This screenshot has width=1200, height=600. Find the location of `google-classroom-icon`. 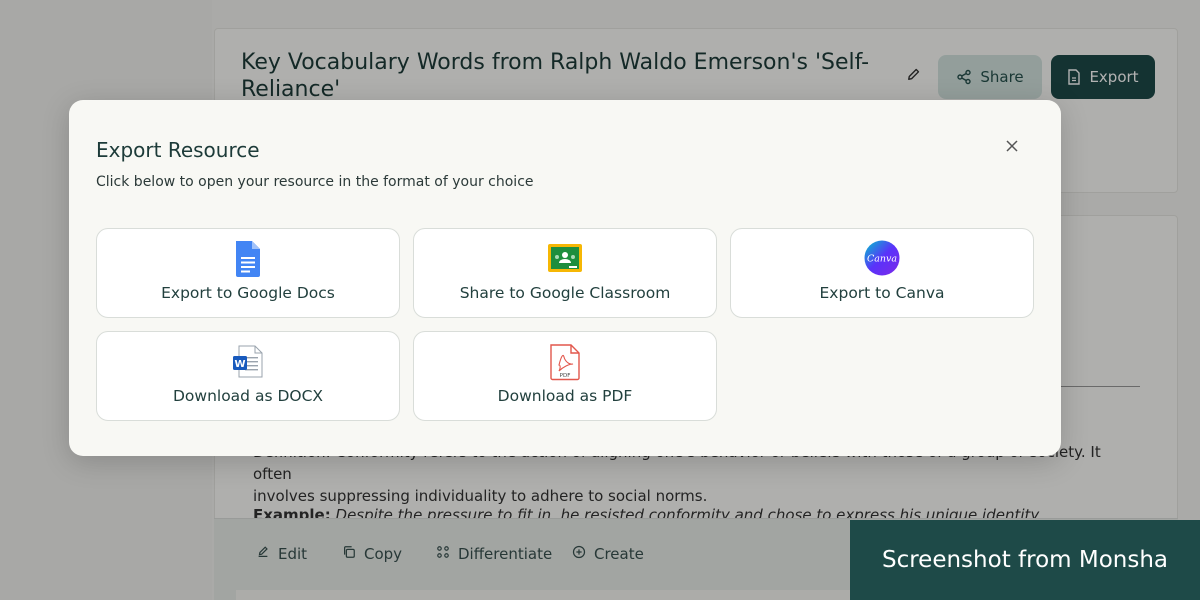

google-classroom-icon is located at coordinates (565, 259).